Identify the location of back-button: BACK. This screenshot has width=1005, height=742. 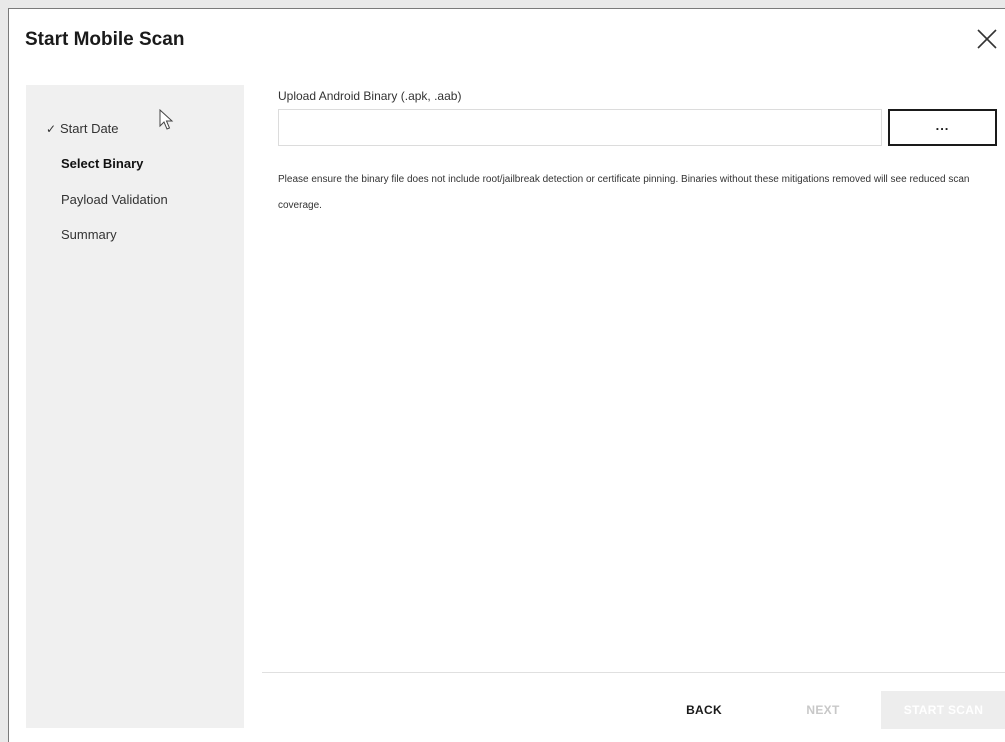
(704, 710).